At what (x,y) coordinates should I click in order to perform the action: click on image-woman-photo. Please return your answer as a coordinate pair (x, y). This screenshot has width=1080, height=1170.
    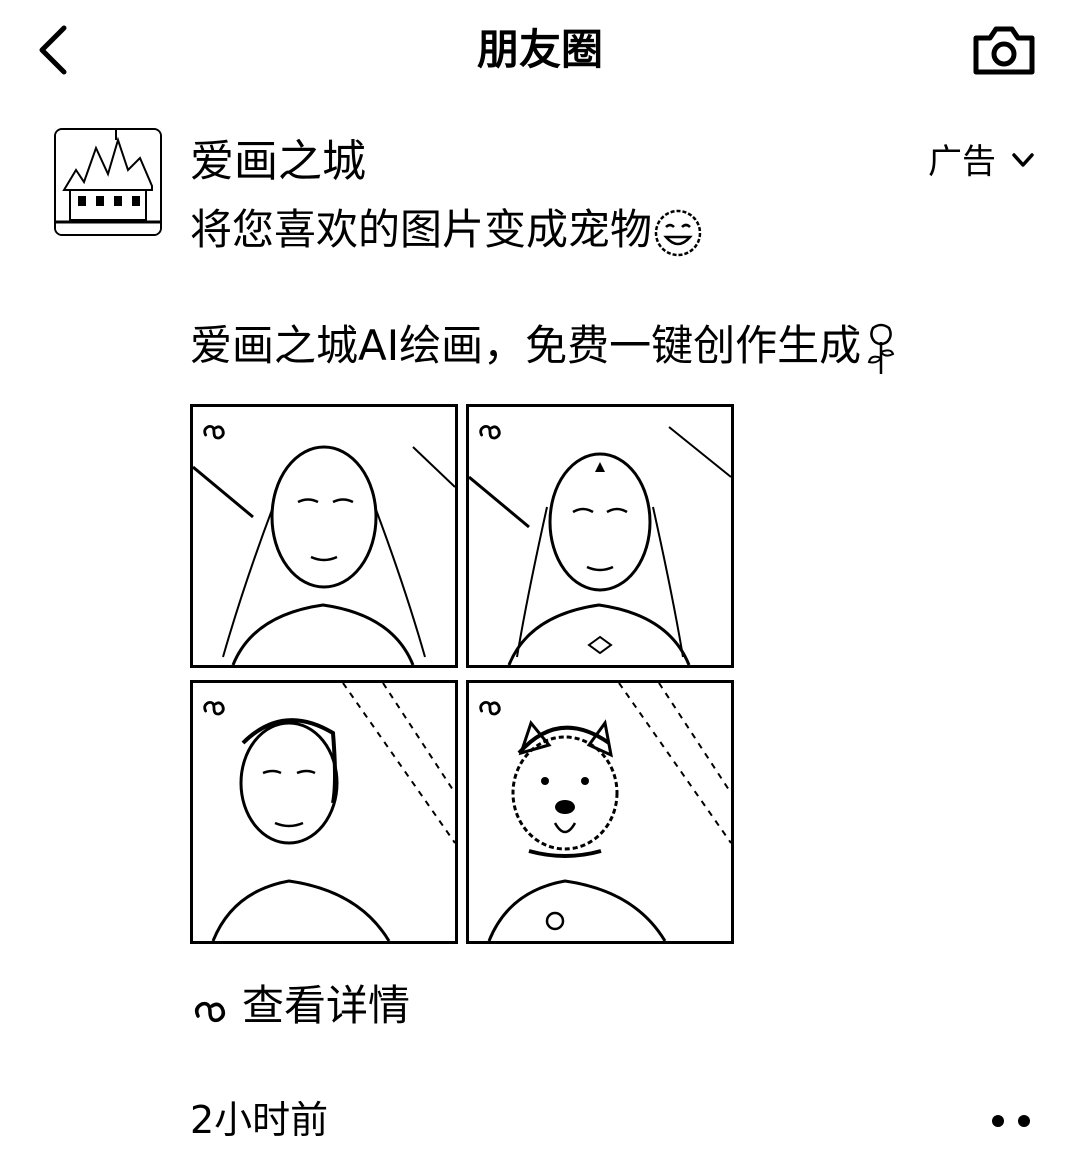
    Looking at the image, I should click on (324, 536).